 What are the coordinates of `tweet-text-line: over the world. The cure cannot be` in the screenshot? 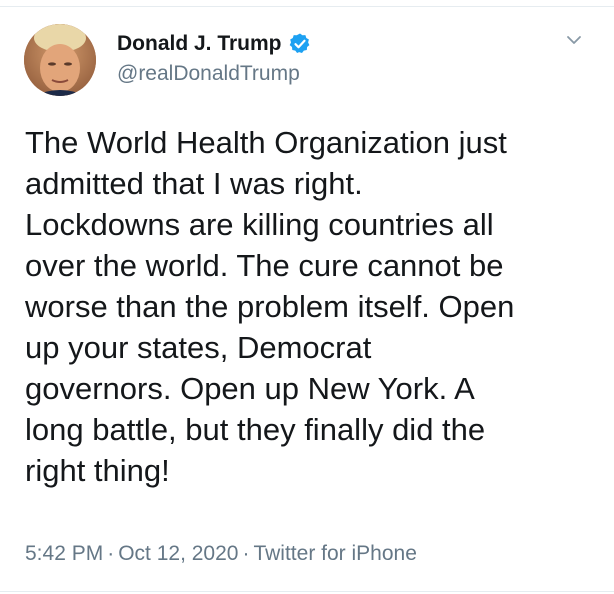 It's located at (264, 265).